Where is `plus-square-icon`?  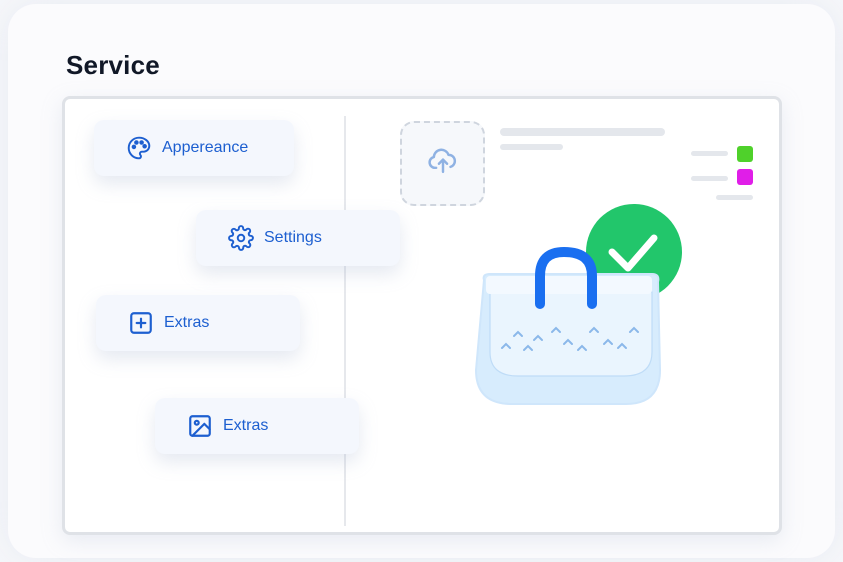 plus-square-icon is located at coordinates (141, 323).